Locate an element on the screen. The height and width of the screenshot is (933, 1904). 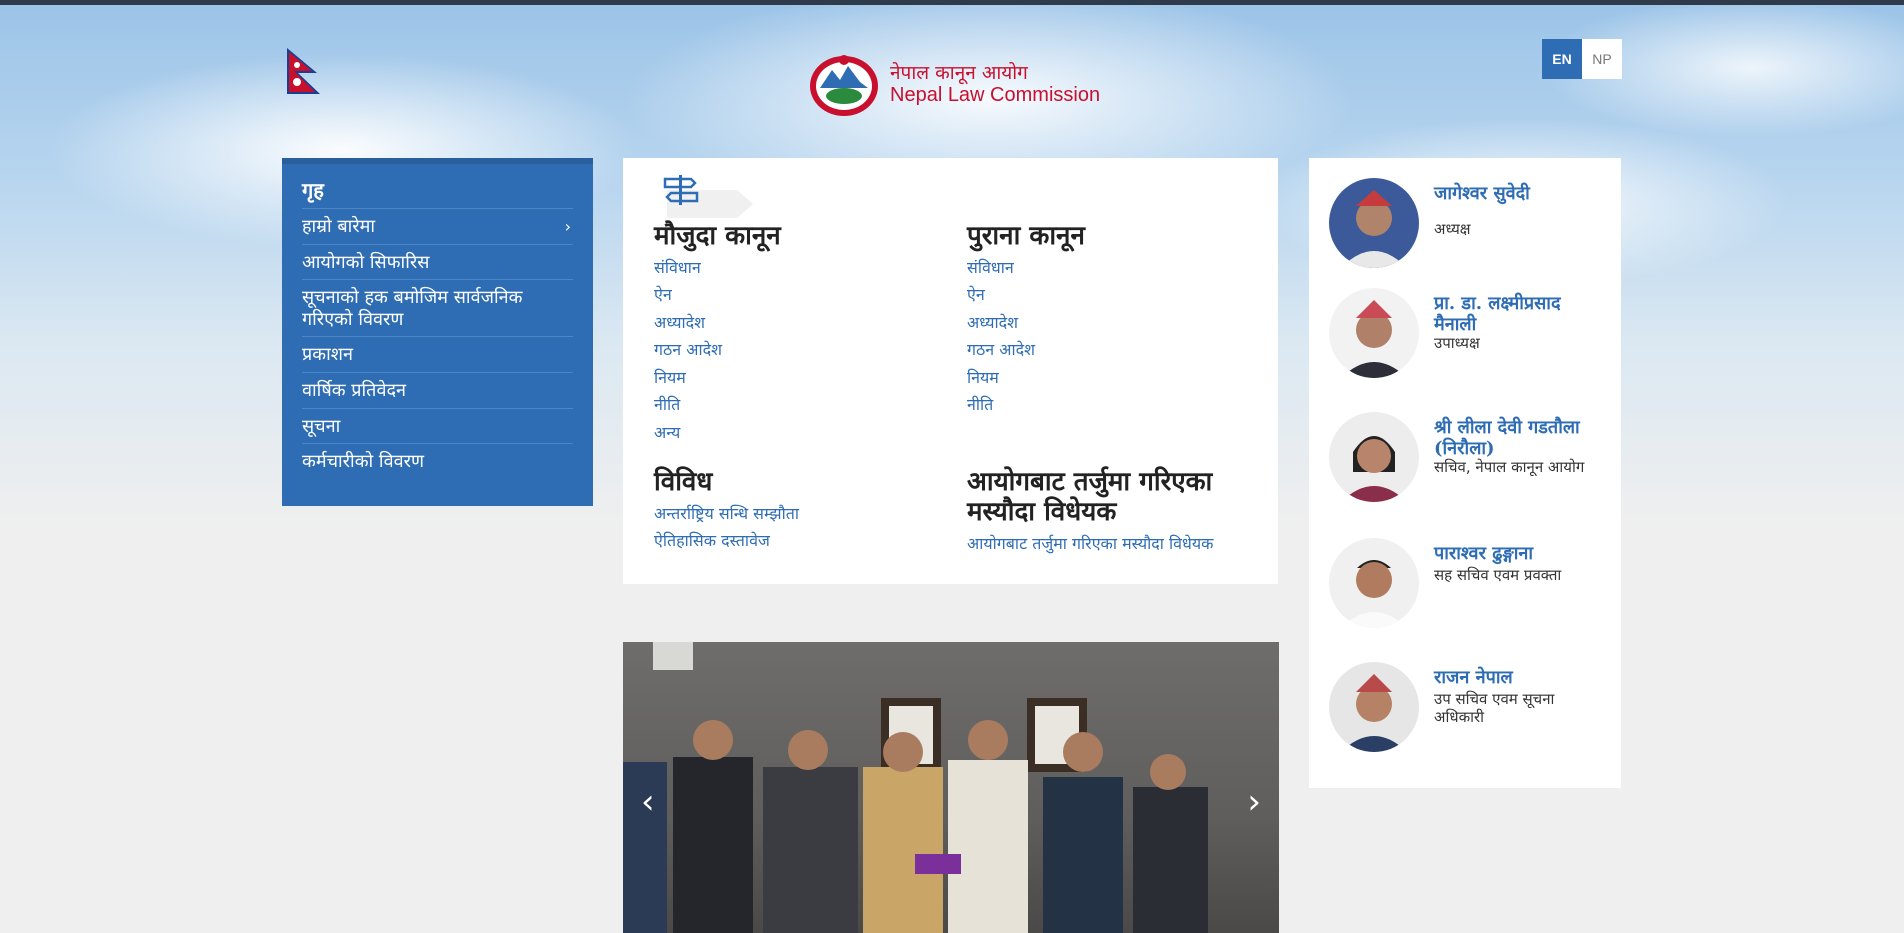
old-law-link: अध्यादेश is located at coordinates (1112, 323).